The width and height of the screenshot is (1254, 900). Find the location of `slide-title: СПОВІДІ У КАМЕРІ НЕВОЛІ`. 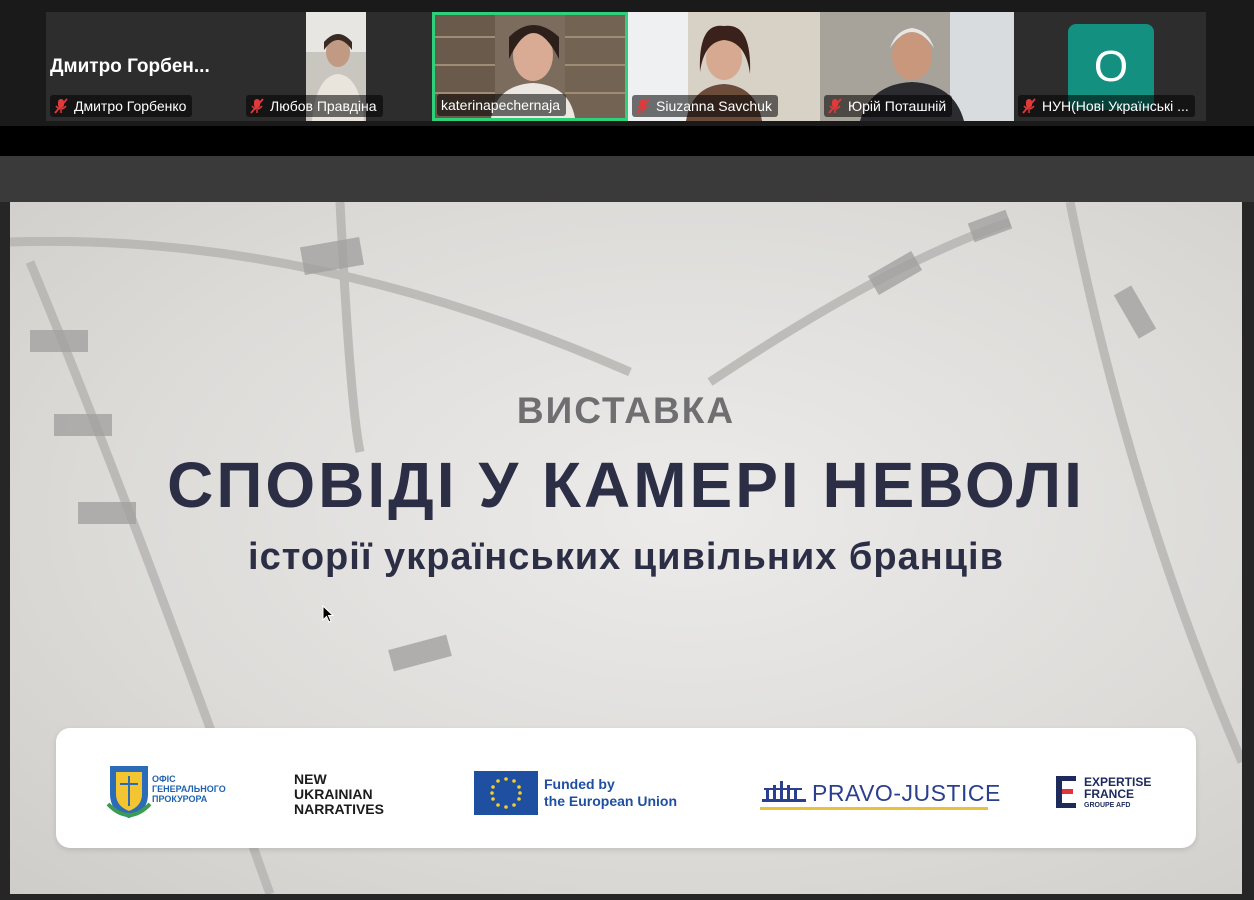

slide-title: СПОВІДІ У КАМЕРІ НЕВОЛІ is located at coordinates (626, 485).